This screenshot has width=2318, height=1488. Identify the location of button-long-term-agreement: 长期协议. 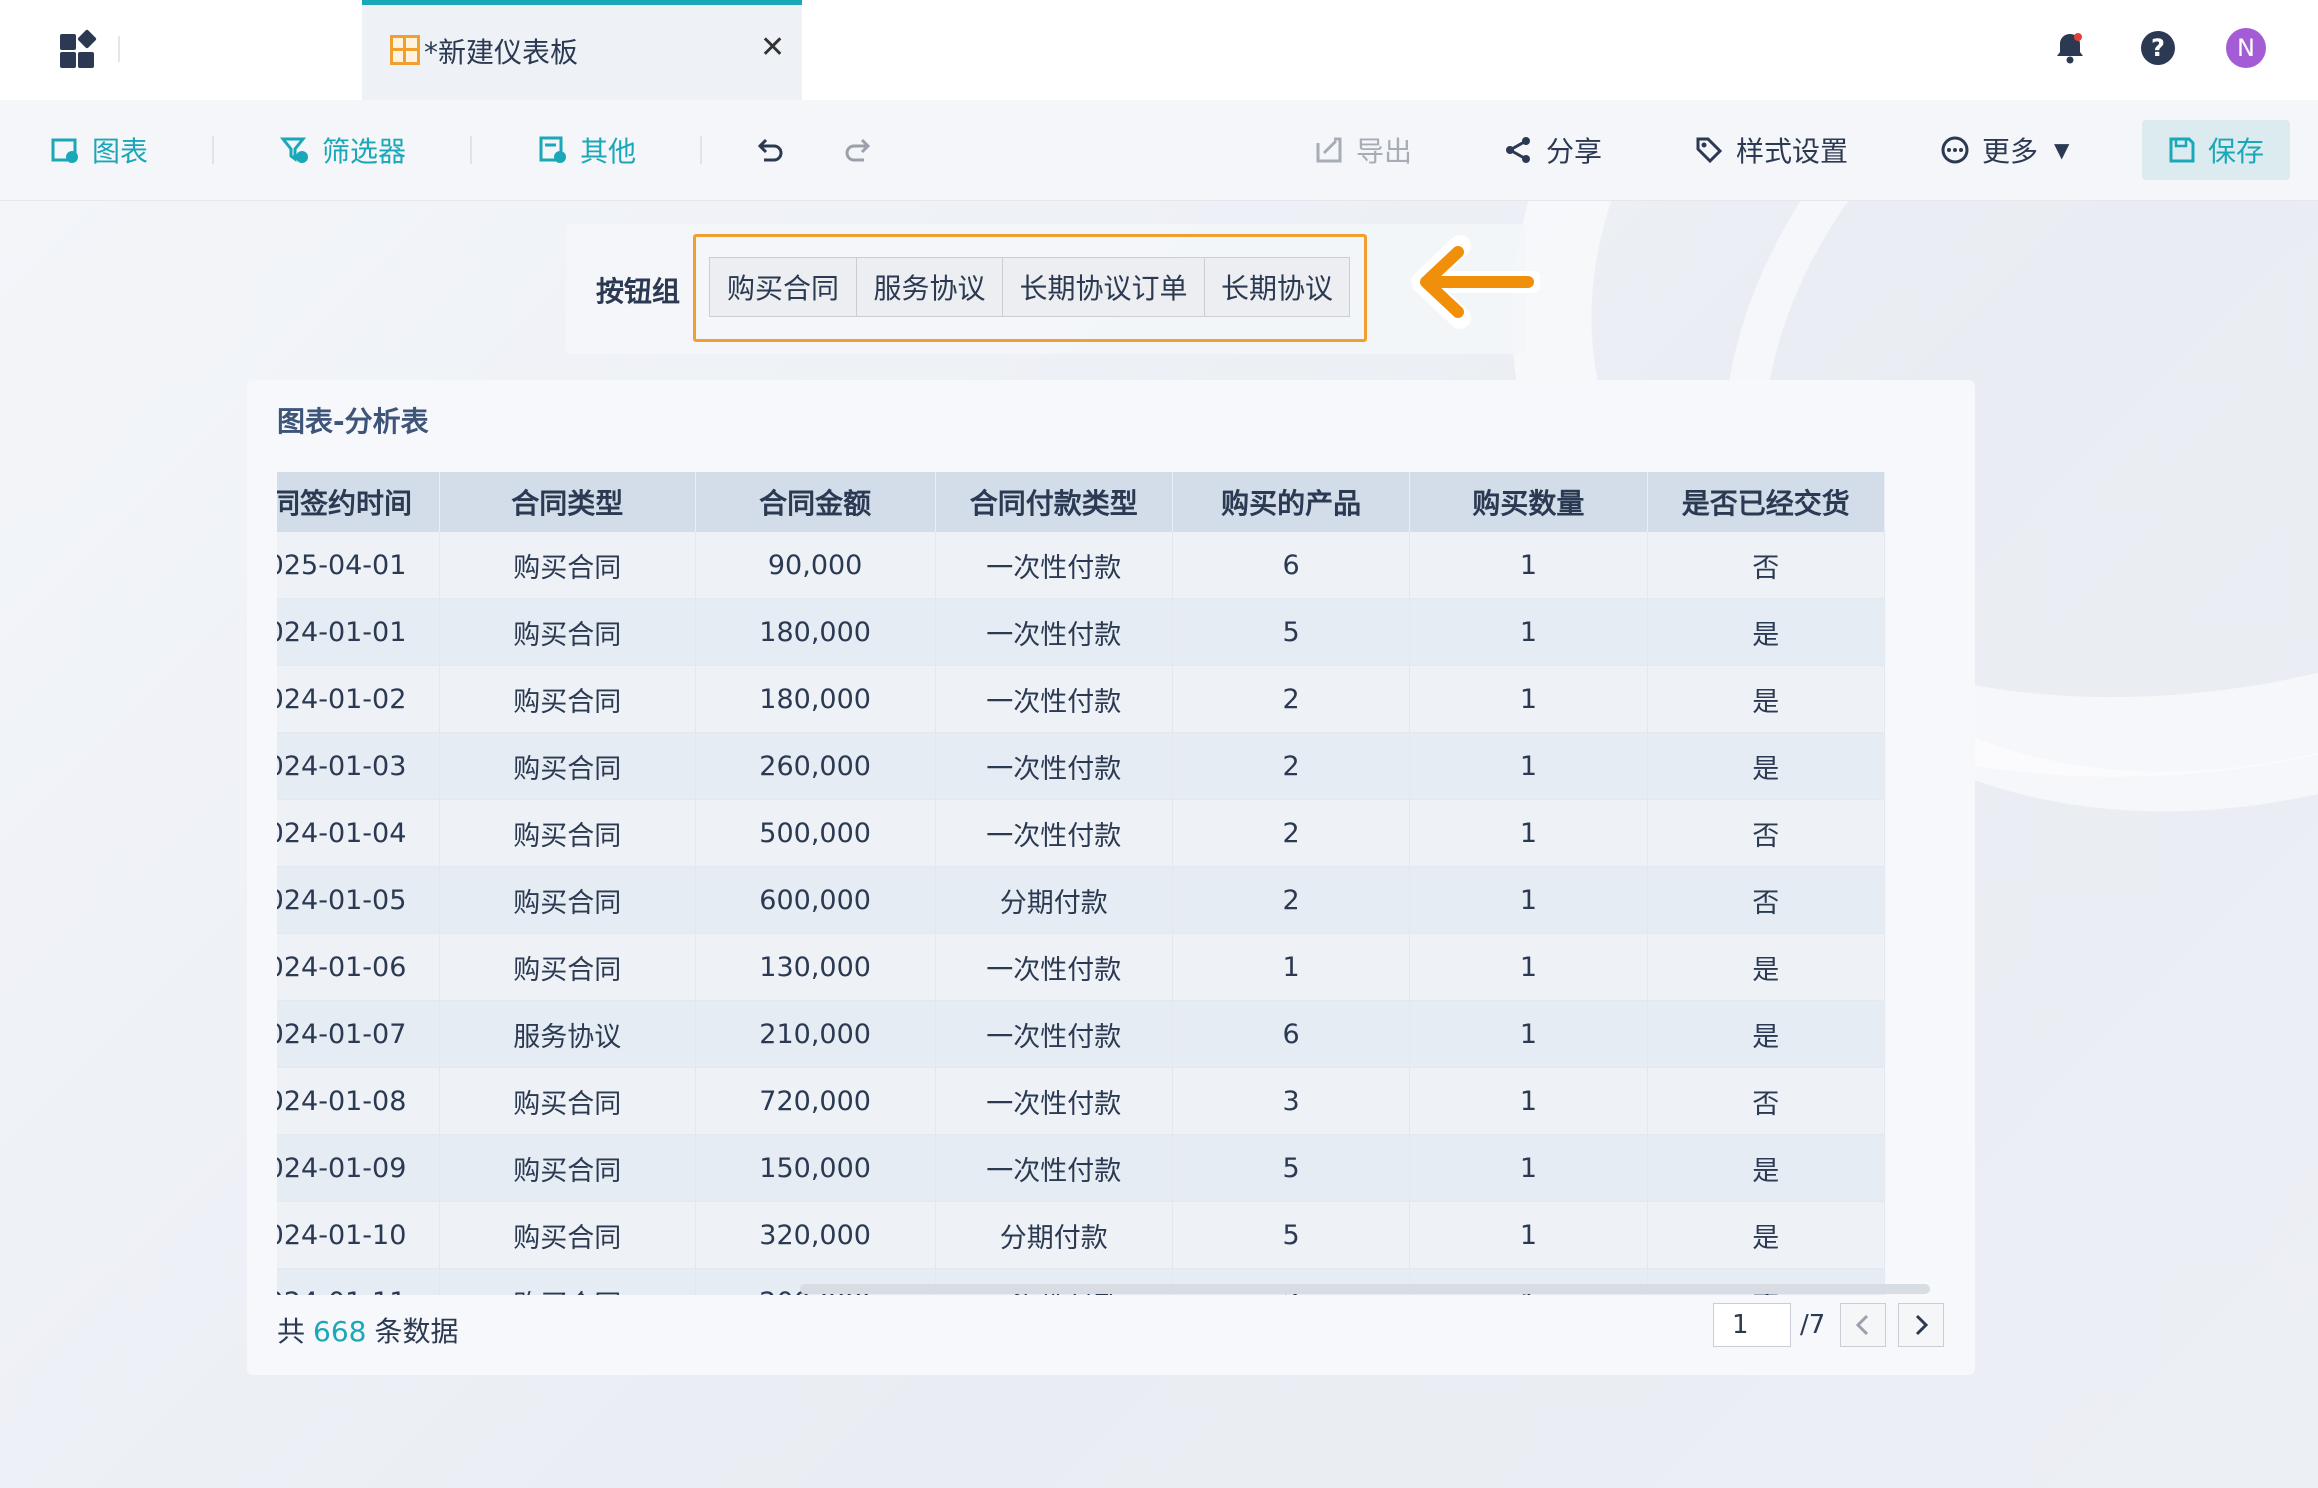
(1277, 287).